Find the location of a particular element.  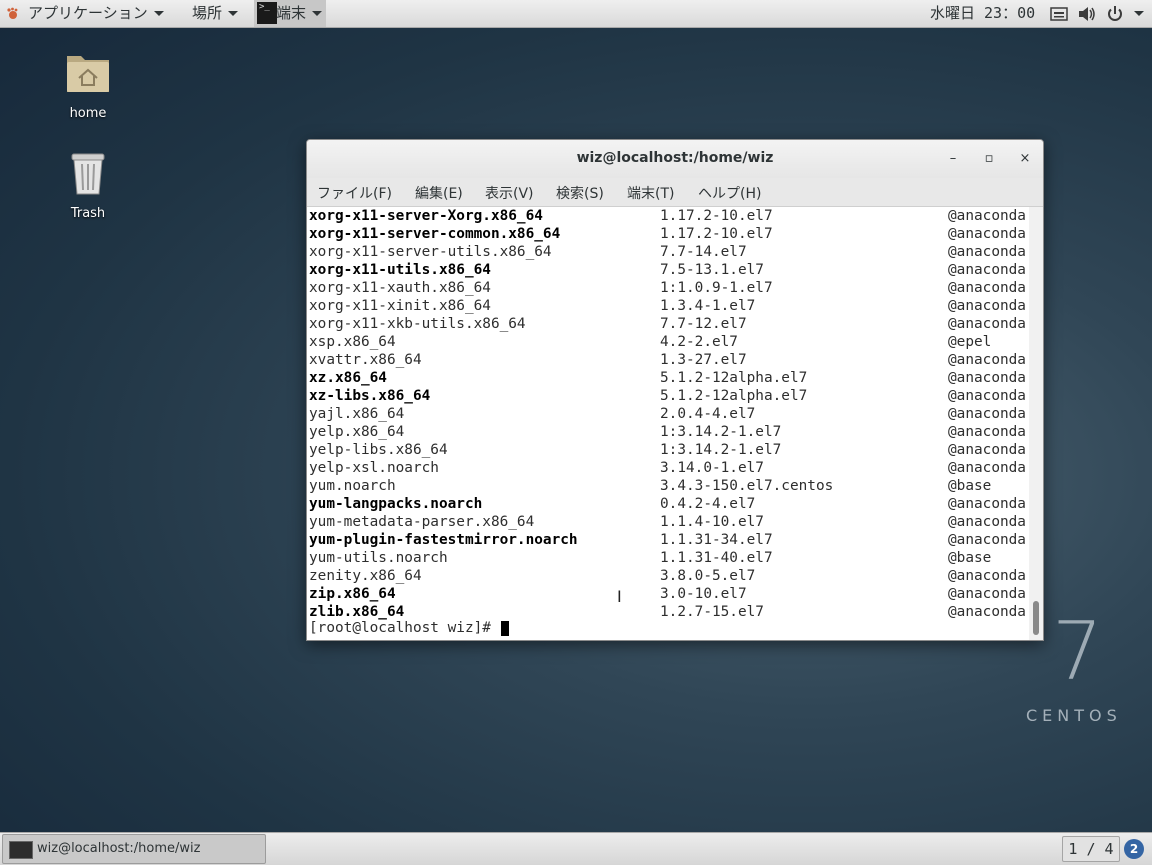

places-menu-label: 場所 is located at coordinates (207, 13).